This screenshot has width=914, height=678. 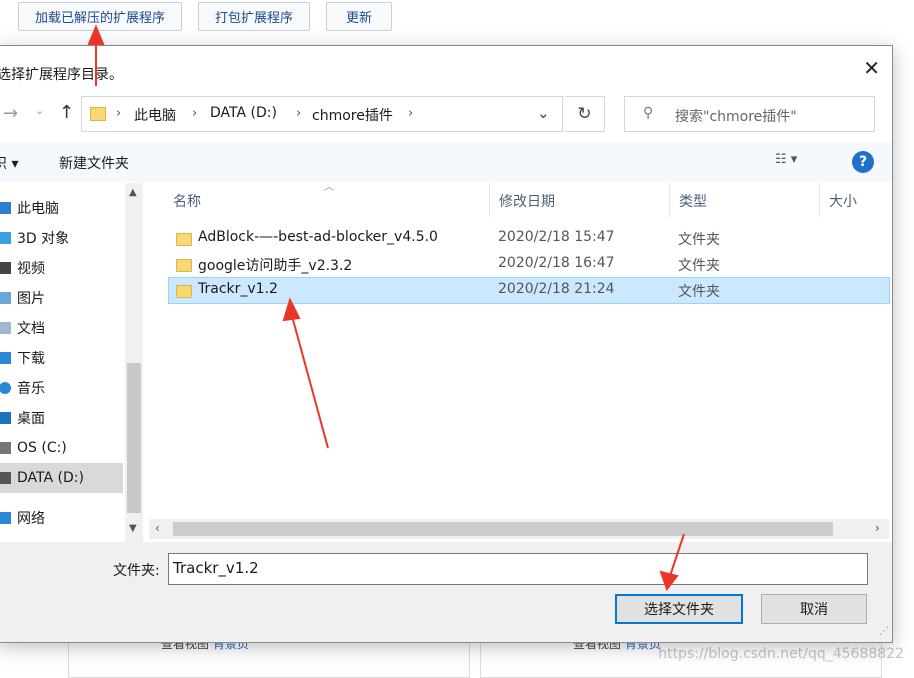 What do you see at coordinates (61, 328) in the screenshot?
I see `nav-item: 文档` at bounding box center [61, 328].